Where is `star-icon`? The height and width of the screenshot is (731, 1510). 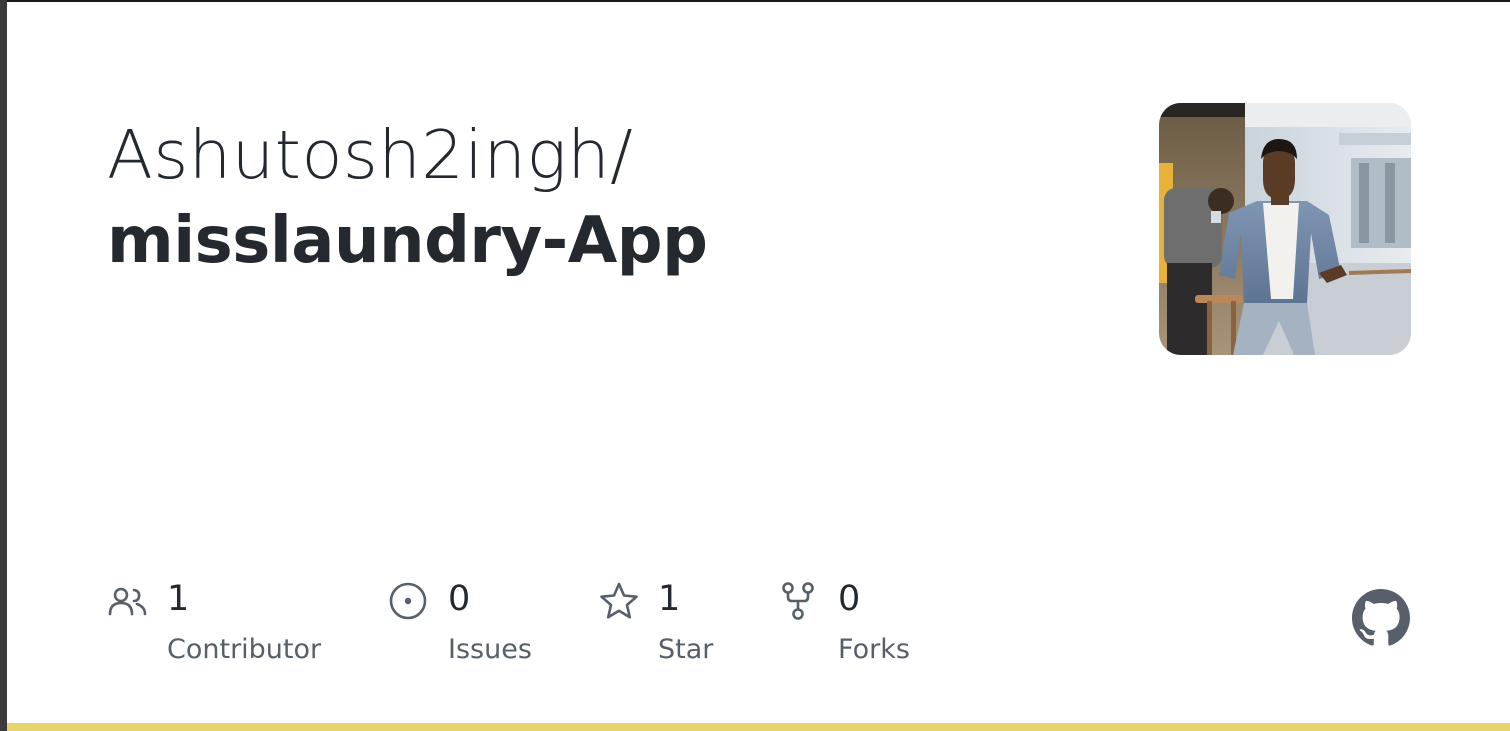
star-icon is located at coordinates (619, 600).